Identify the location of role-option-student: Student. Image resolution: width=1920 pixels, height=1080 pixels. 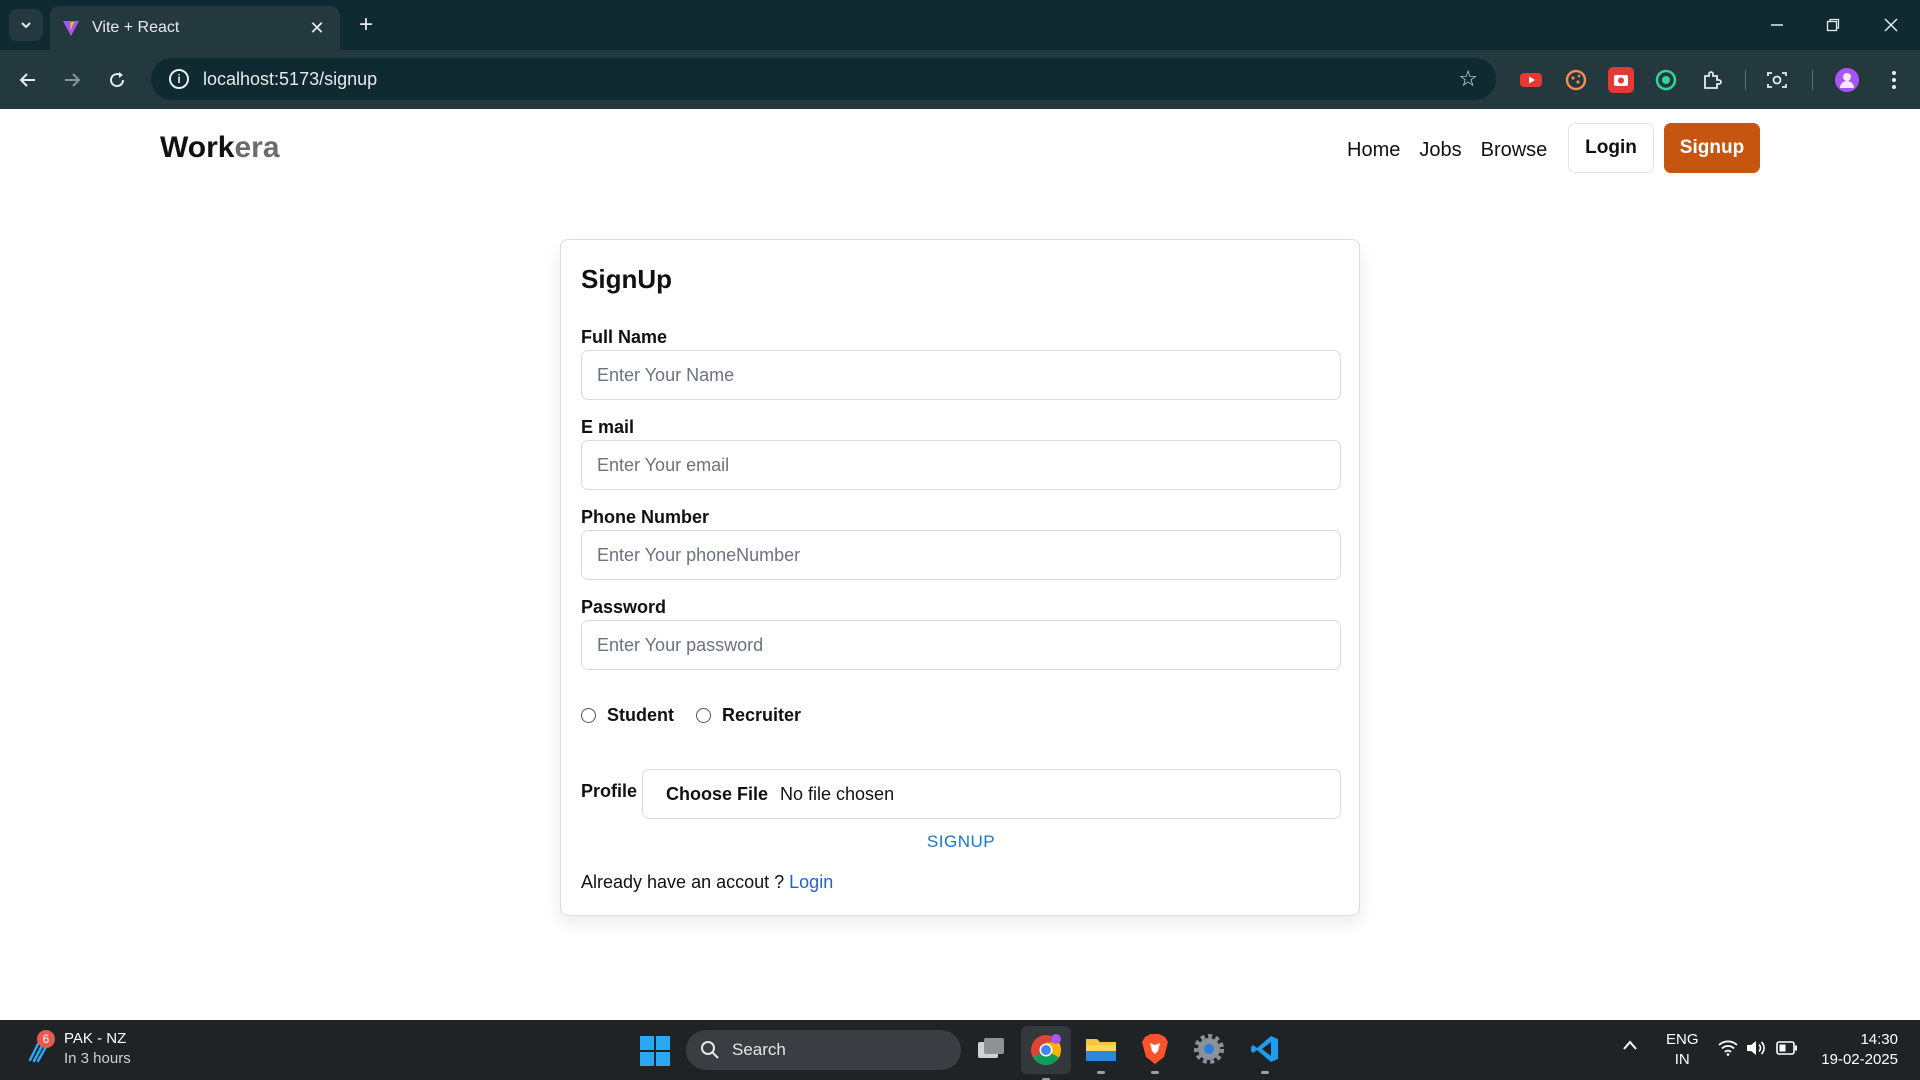
(627, 715).